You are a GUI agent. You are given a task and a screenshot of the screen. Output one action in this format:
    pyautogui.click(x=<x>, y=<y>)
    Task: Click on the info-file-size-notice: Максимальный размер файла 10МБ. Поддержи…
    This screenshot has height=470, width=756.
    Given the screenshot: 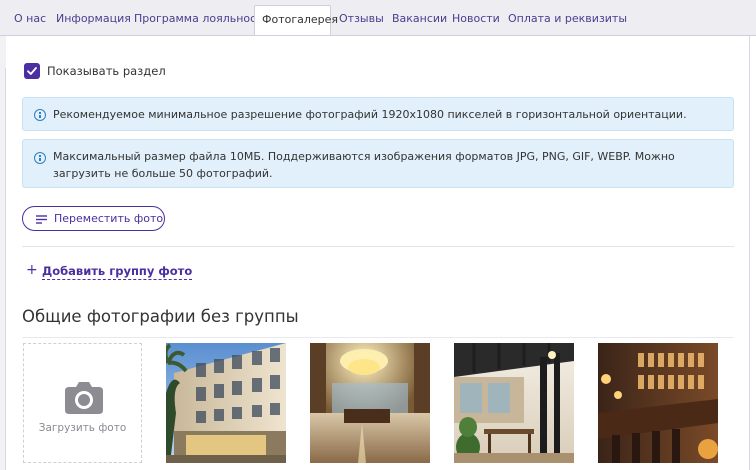 What is the action you would take?
    pyautogui.click(x=378, y=163)
    